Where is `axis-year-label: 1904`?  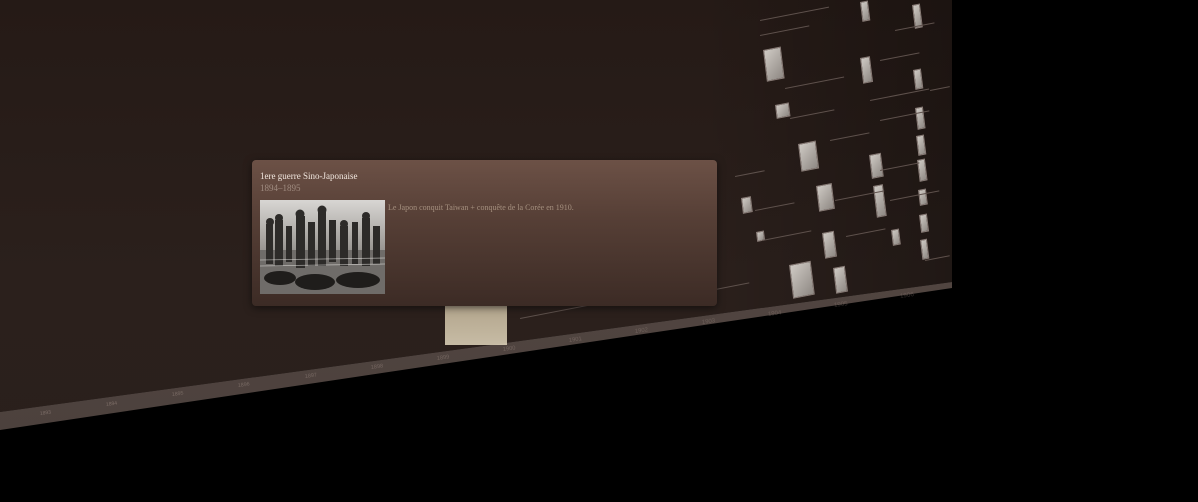
axis-year-label: 1904 is located at coordinates (774, 314).